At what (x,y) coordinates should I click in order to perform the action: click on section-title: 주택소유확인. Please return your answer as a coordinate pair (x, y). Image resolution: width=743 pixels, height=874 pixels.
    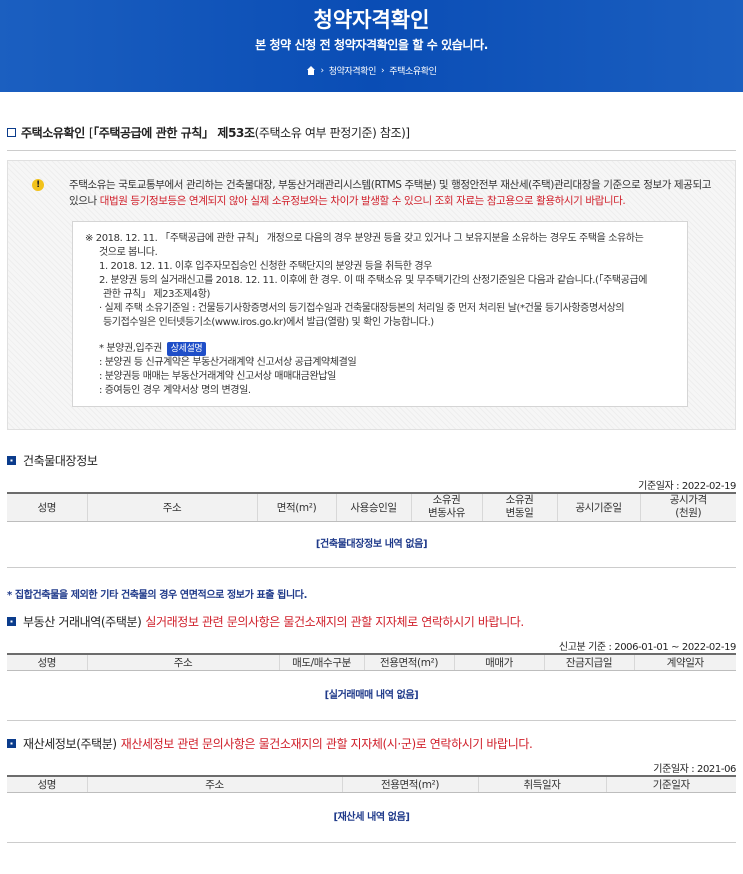
    Looking at the image, I should click on (53, 133).